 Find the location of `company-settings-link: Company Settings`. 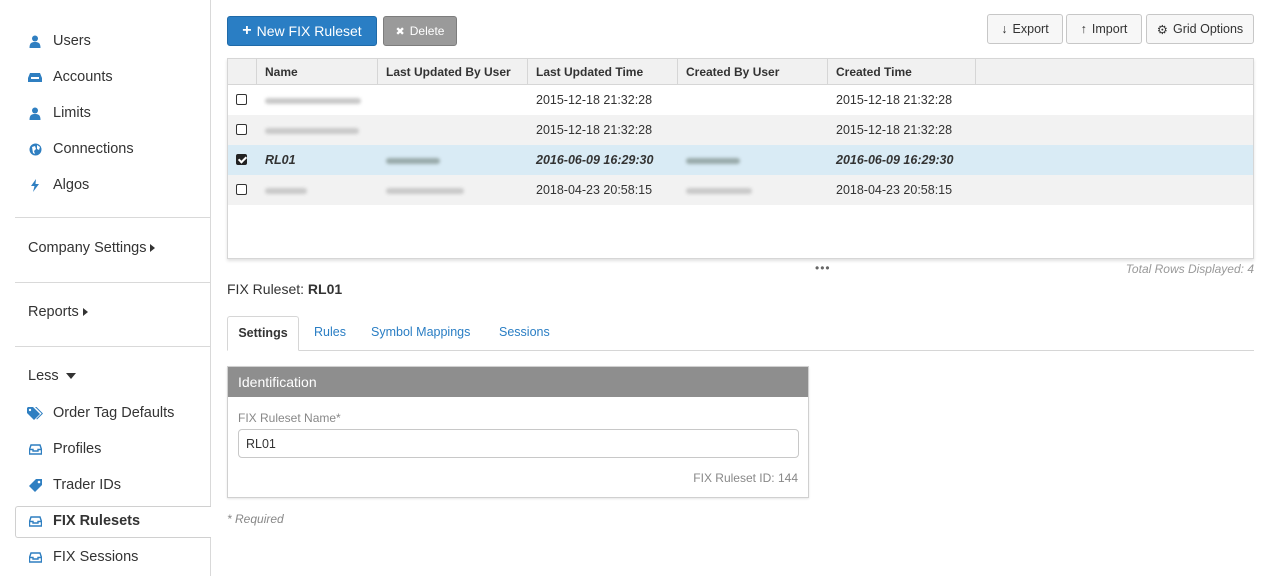

company-settings-link: Company Settings is located at coordinates (92, 248).